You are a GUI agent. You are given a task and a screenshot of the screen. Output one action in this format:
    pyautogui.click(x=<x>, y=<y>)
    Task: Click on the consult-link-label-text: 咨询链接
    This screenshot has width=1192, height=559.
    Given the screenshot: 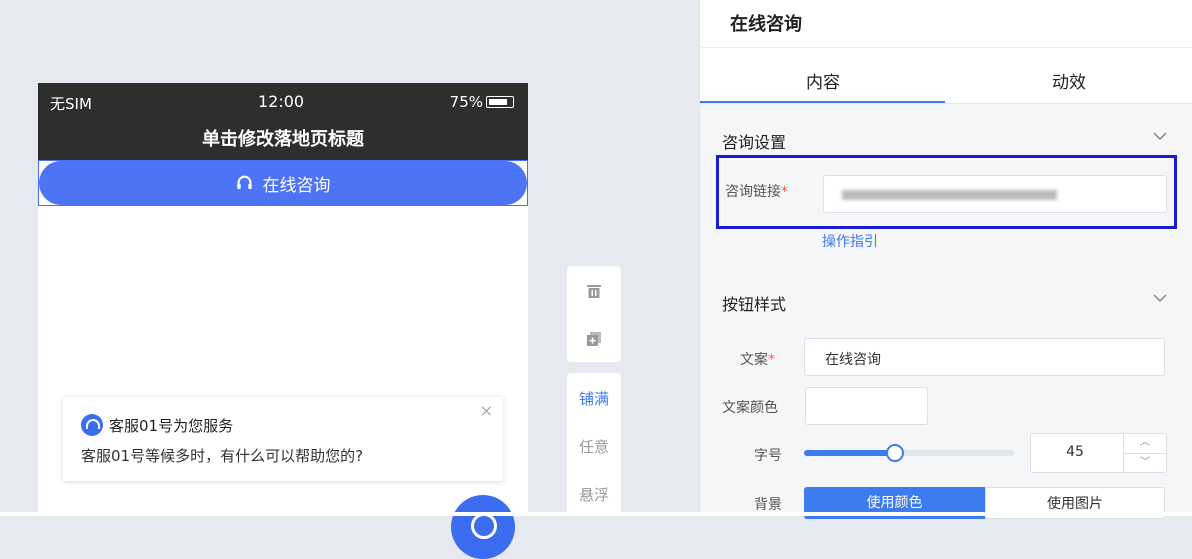 What is the action you would take?
    pyautogui.click(x=753, y=192)
    